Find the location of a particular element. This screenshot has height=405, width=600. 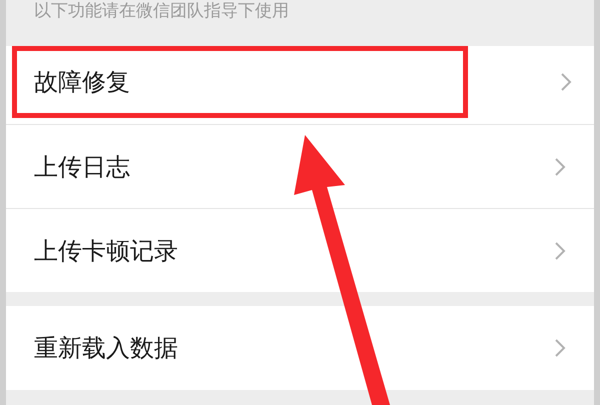

settings-item: 故障修复 is located at coordinates (240, 82).